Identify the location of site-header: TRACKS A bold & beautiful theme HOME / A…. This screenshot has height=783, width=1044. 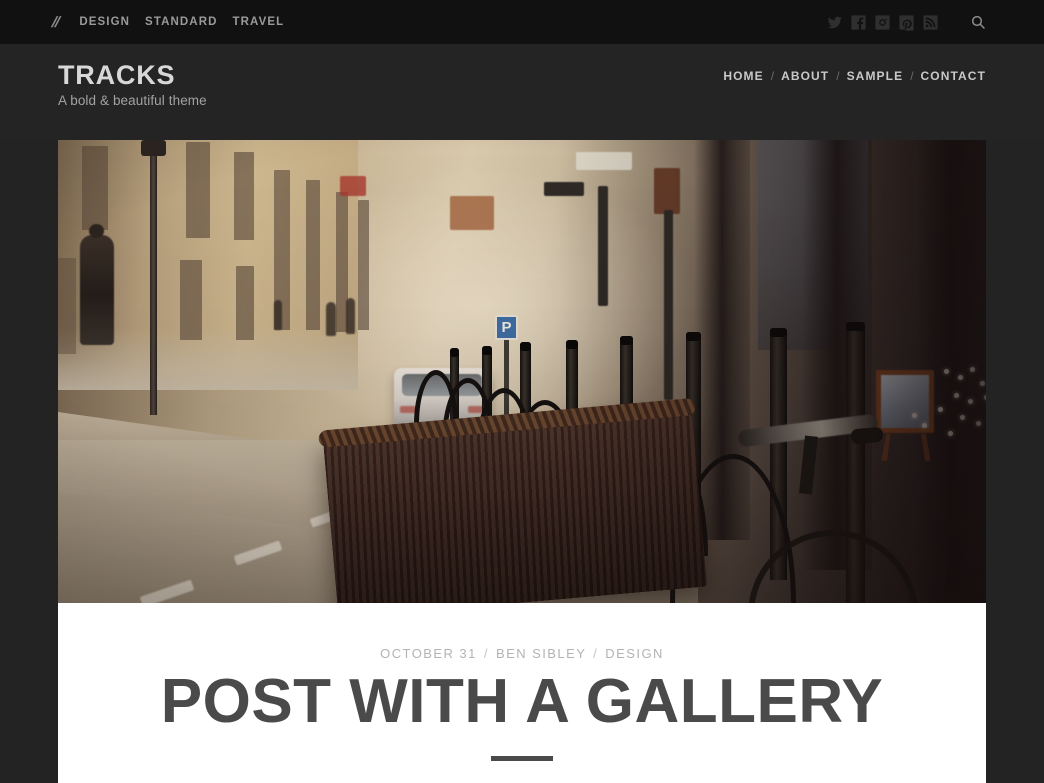
(522, 92).